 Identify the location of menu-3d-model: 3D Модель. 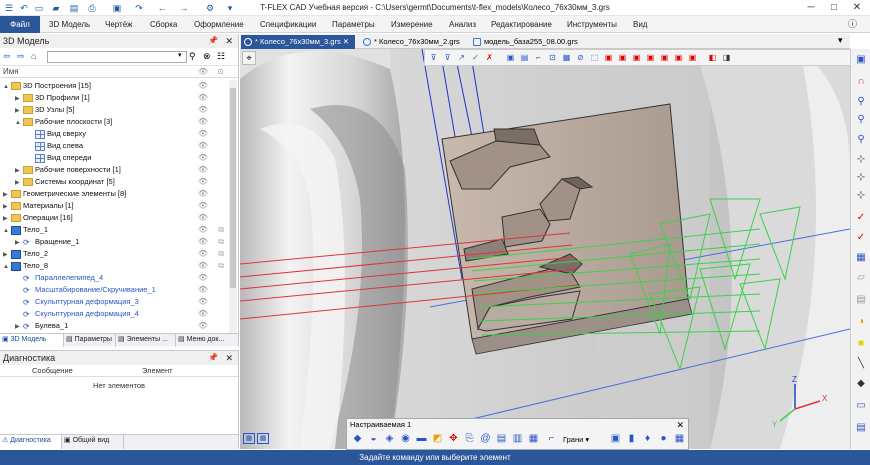
(69, 24).